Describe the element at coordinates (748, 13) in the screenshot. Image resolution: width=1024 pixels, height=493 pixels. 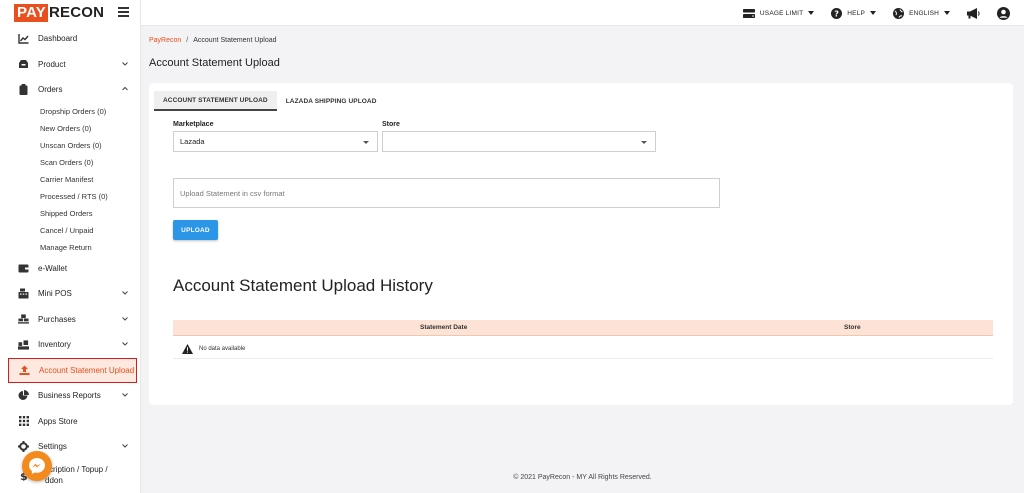
I see `storage-icon` at that location.